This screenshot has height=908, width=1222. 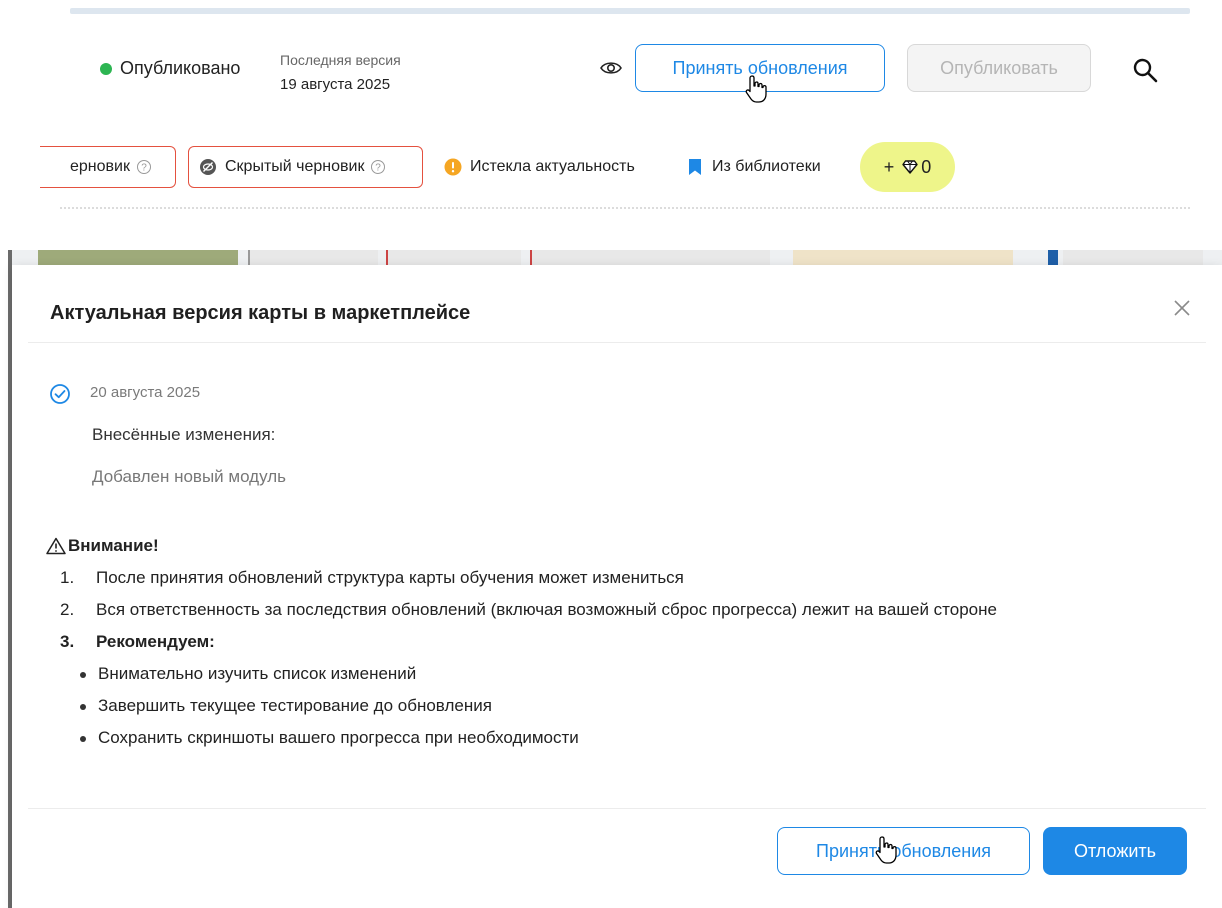 I want to click on status-dot-icon, so click(x=106, y=68).